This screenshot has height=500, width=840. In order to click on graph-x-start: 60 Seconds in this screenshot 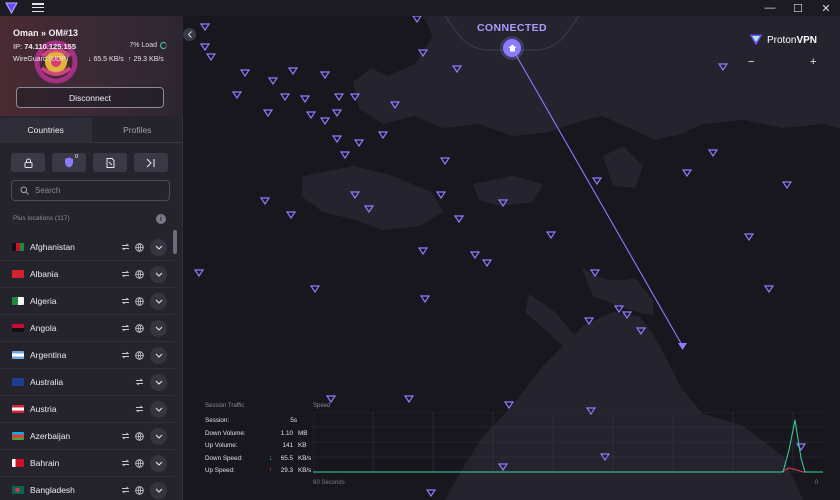, I will do `click(329, 483)`.